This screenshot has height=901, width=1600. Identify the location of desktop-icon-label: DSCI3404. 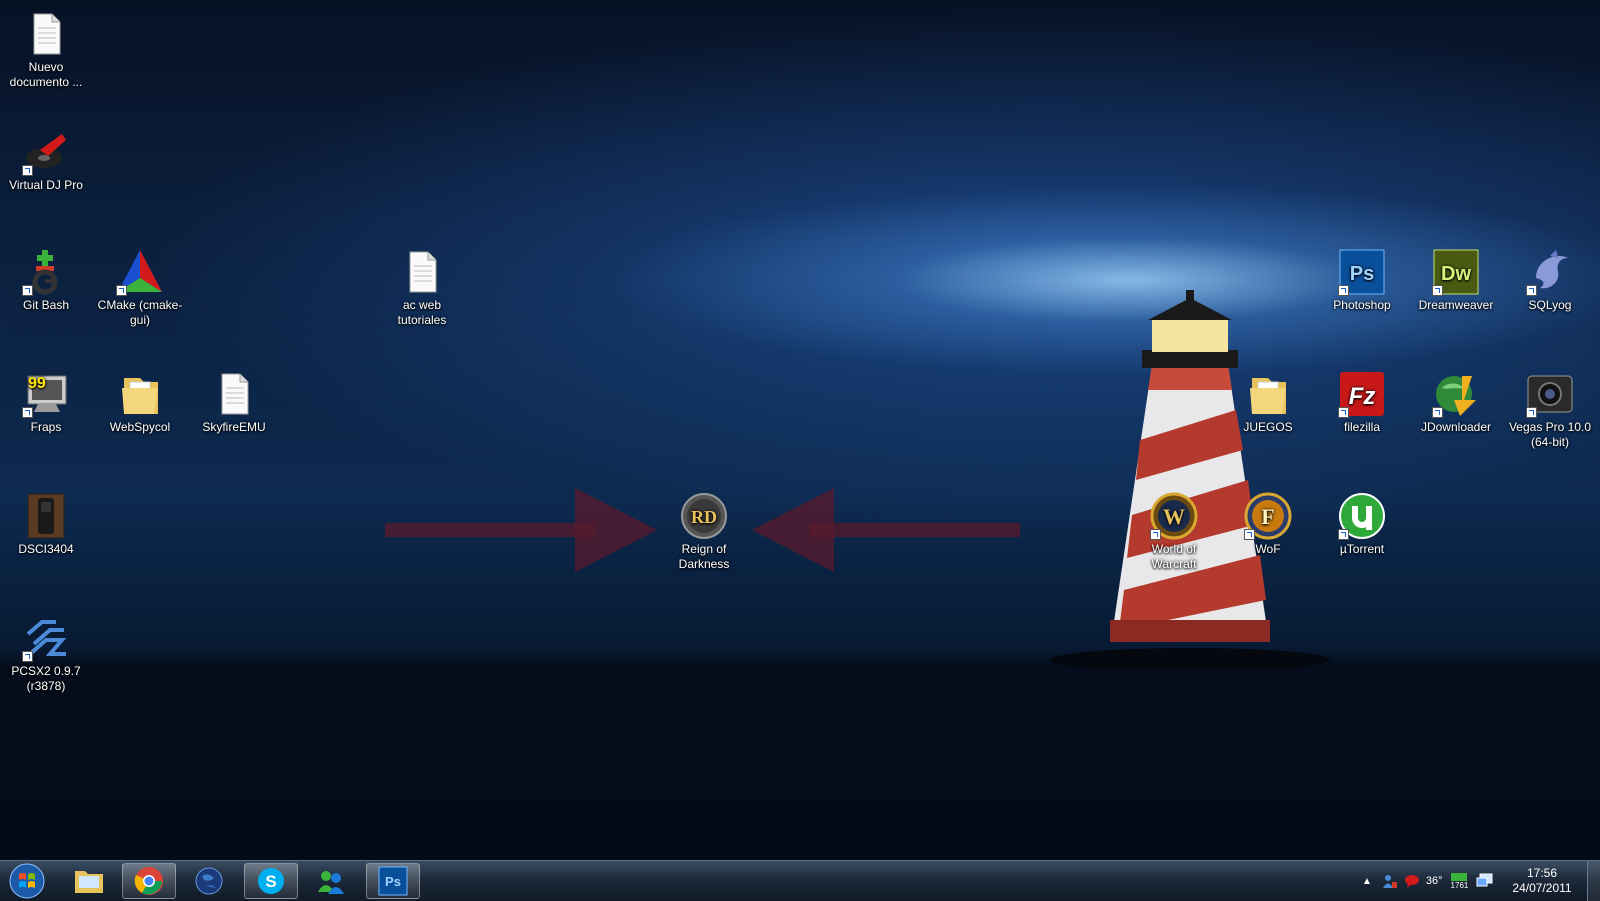
(46, 549).